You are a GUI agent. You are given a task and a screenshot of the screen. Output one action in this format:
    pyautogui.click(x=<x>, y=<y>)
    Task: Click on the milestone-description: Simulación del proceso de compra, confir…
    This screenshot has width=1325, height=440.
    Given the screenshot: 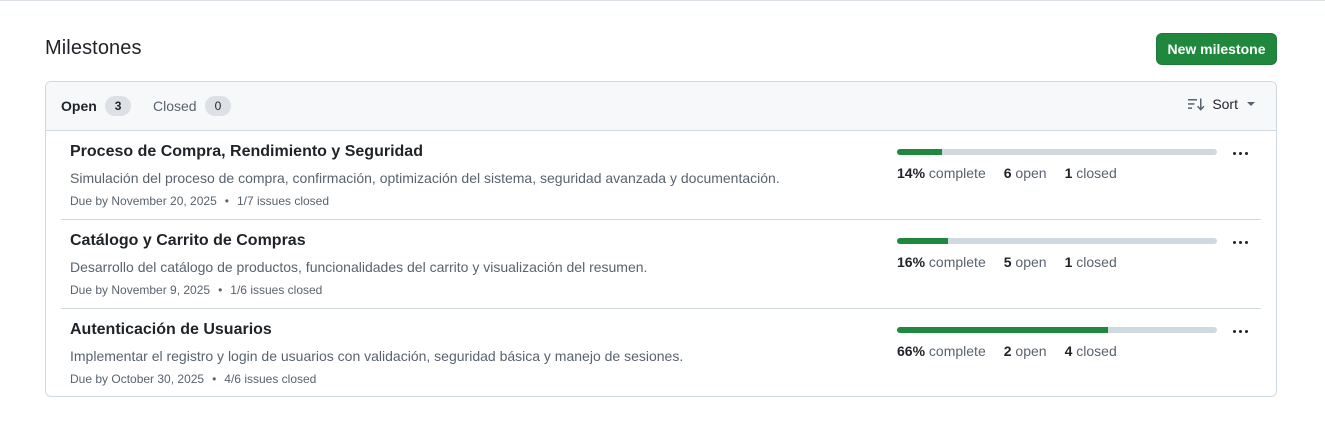 What is the action you would take?
    pyautogui.click(x=425, y=178)
    